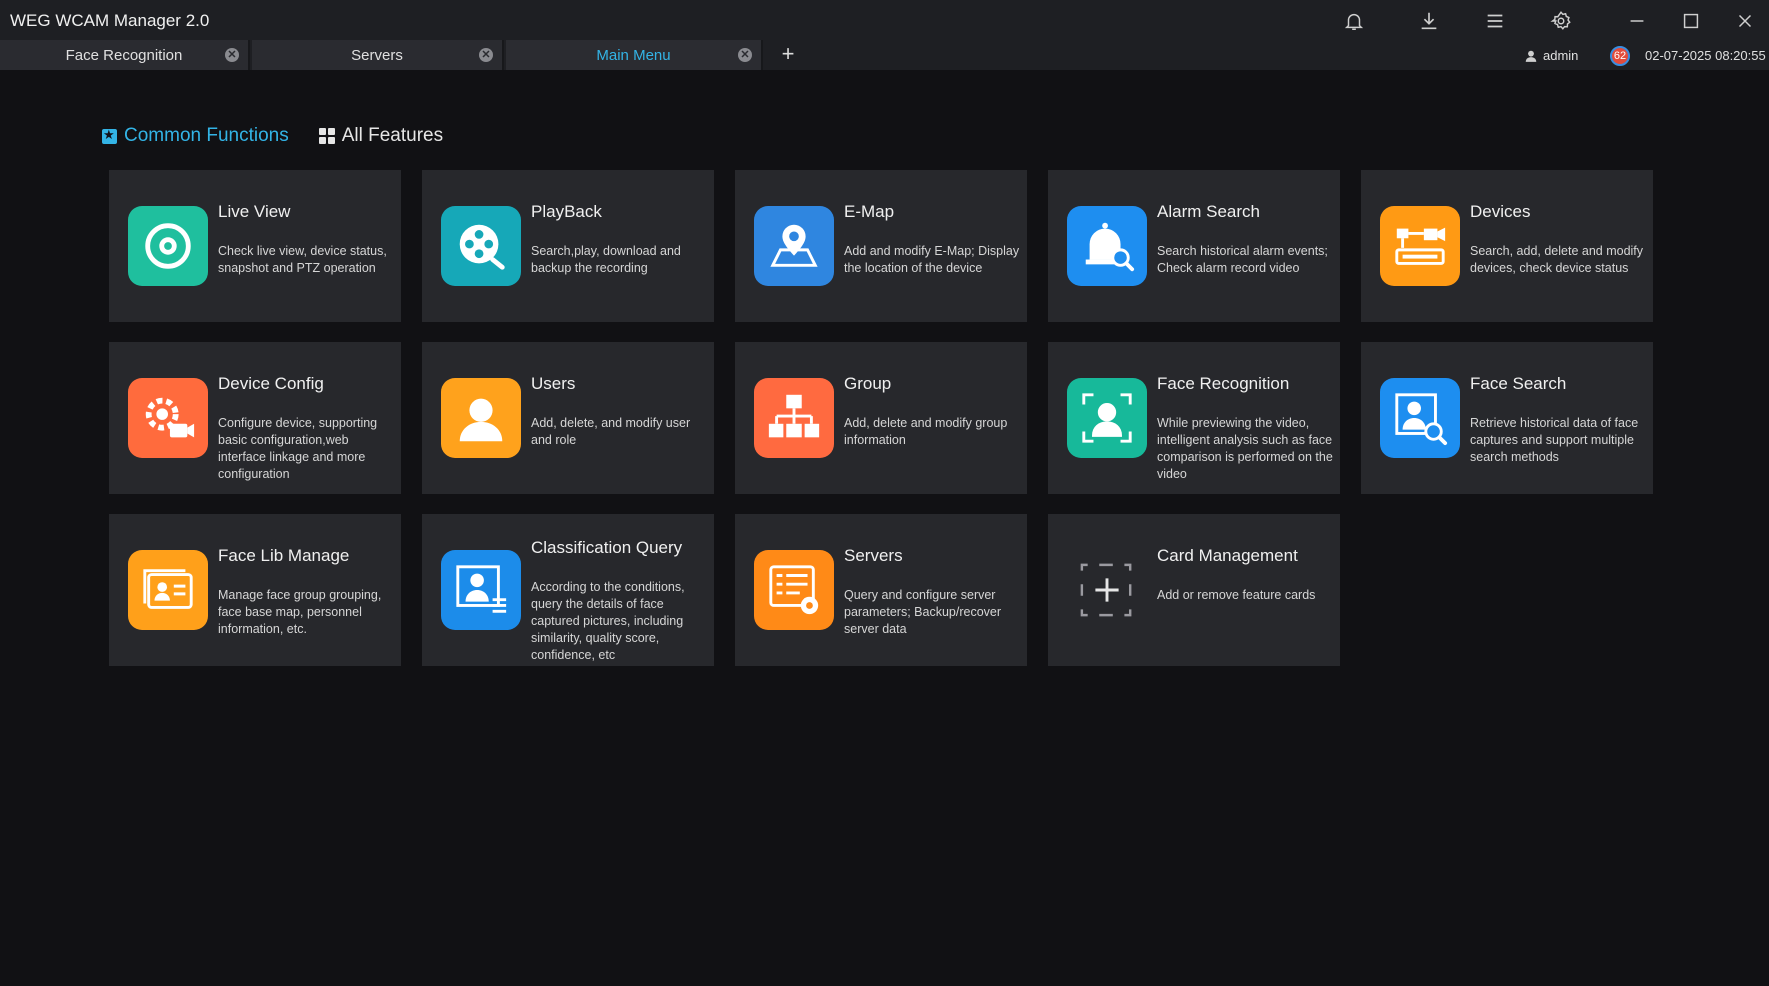 The width and height of the screenshot is (1769, 986). I want to click on all-features-label: All Features, so click(392, 135).